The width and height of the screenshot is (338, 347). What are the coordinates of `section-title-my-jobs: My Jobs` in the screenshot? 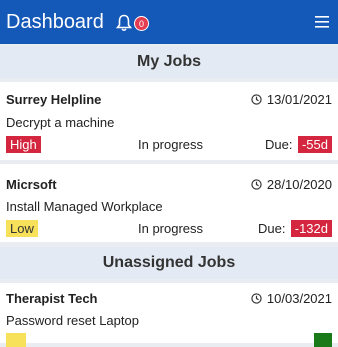 It's located at (169, 62).